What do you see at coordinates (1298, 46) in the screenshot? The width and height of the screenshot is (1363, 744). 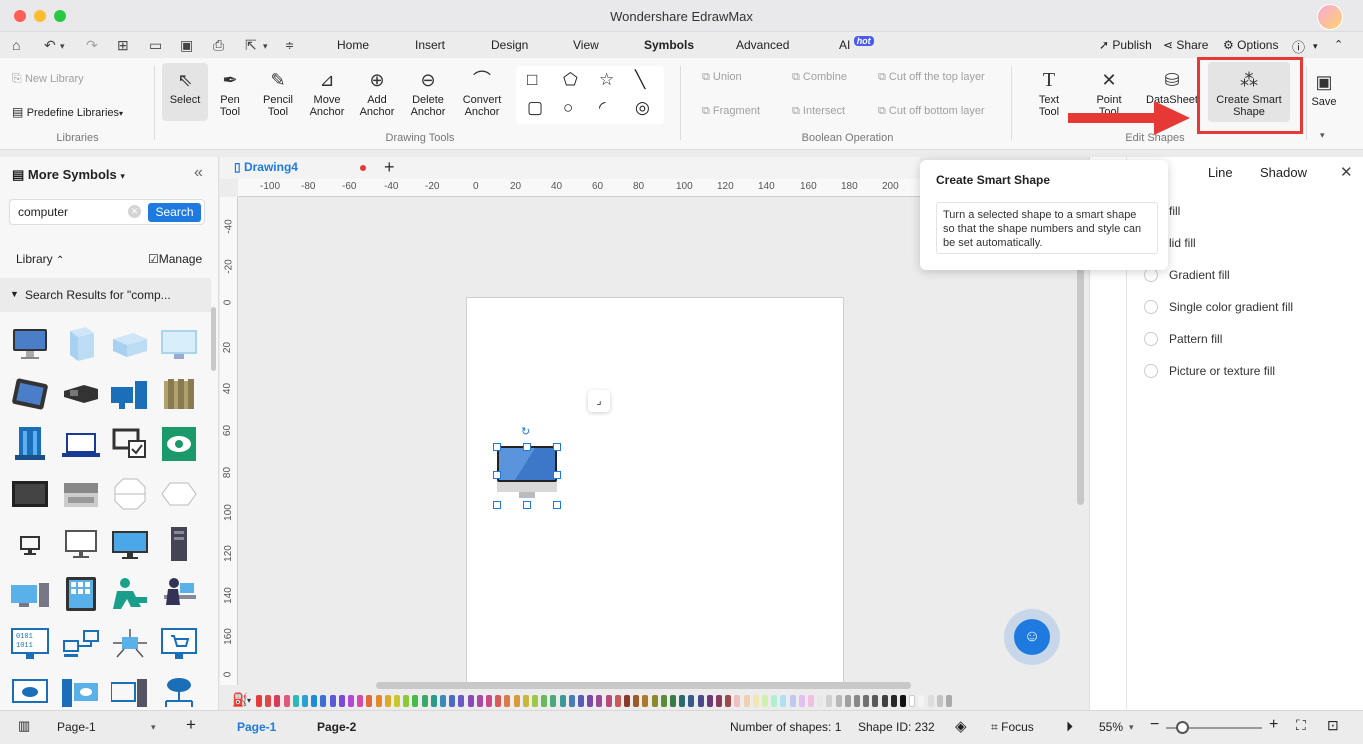 I see `help-icon: ⓘ` at bounding box center [1298, 46].